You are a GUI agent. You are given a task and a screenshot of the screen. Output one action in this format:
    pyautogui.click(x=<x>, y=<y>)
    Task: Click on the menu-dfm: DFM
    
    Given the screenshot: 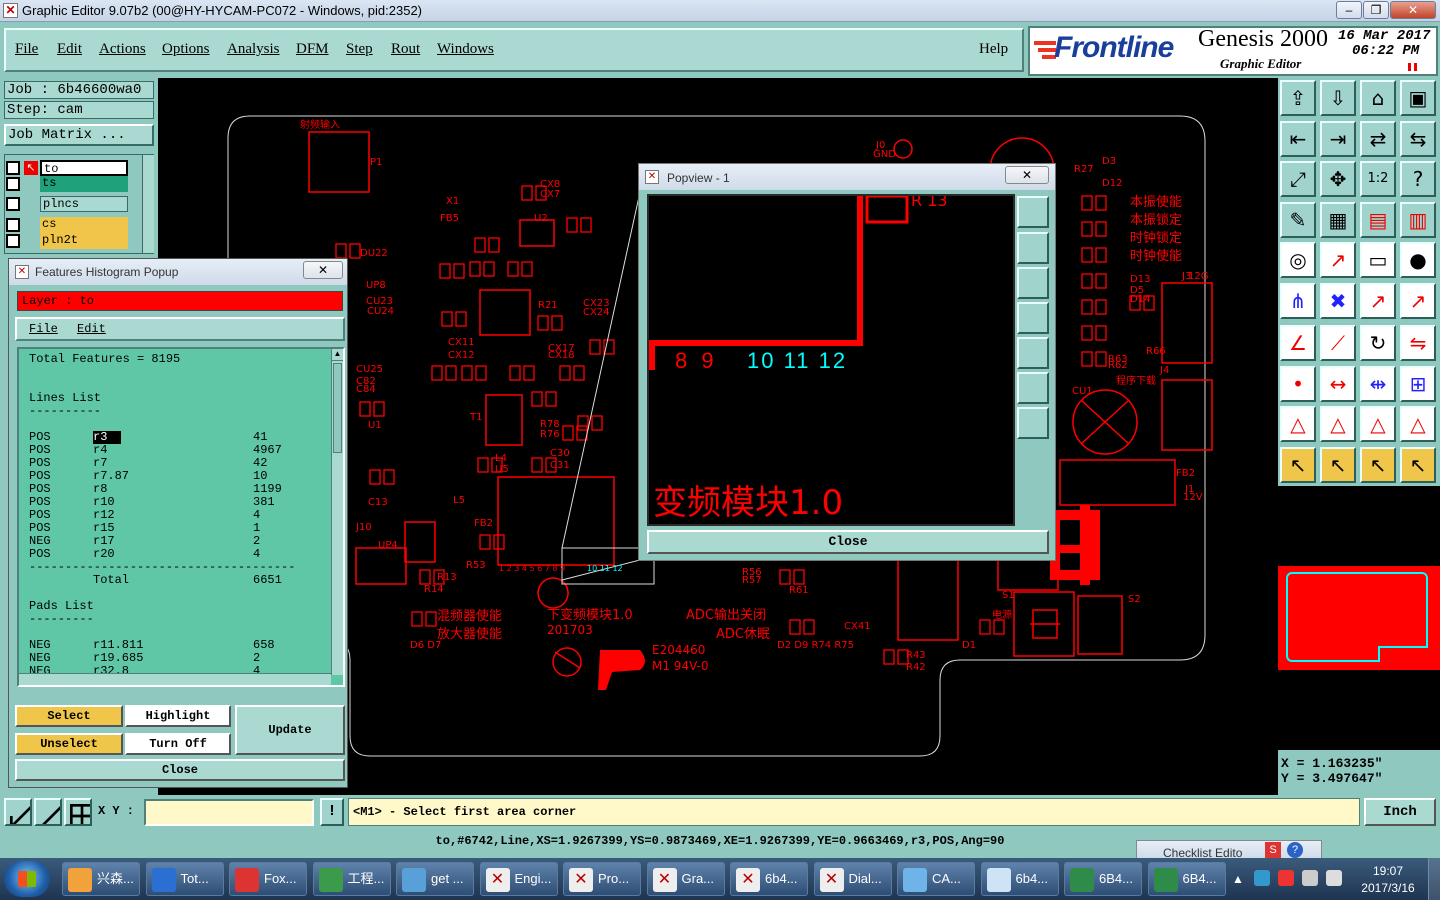 What is the action you would take?
    pyautogui.click(x=312, y=49)
    